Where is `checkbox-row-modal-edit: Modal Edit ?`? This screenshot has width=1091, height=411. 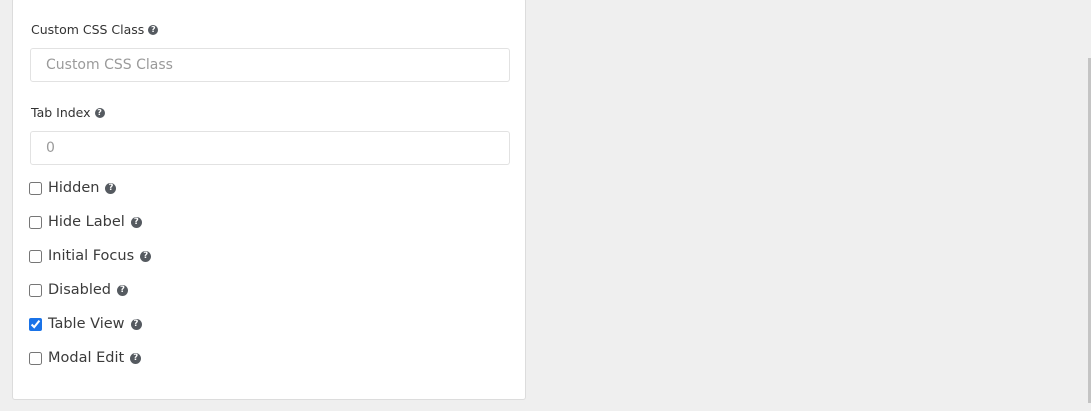 checkbox-row-modal-edit: Modal Edit ? is located at coordinates (85, 358).